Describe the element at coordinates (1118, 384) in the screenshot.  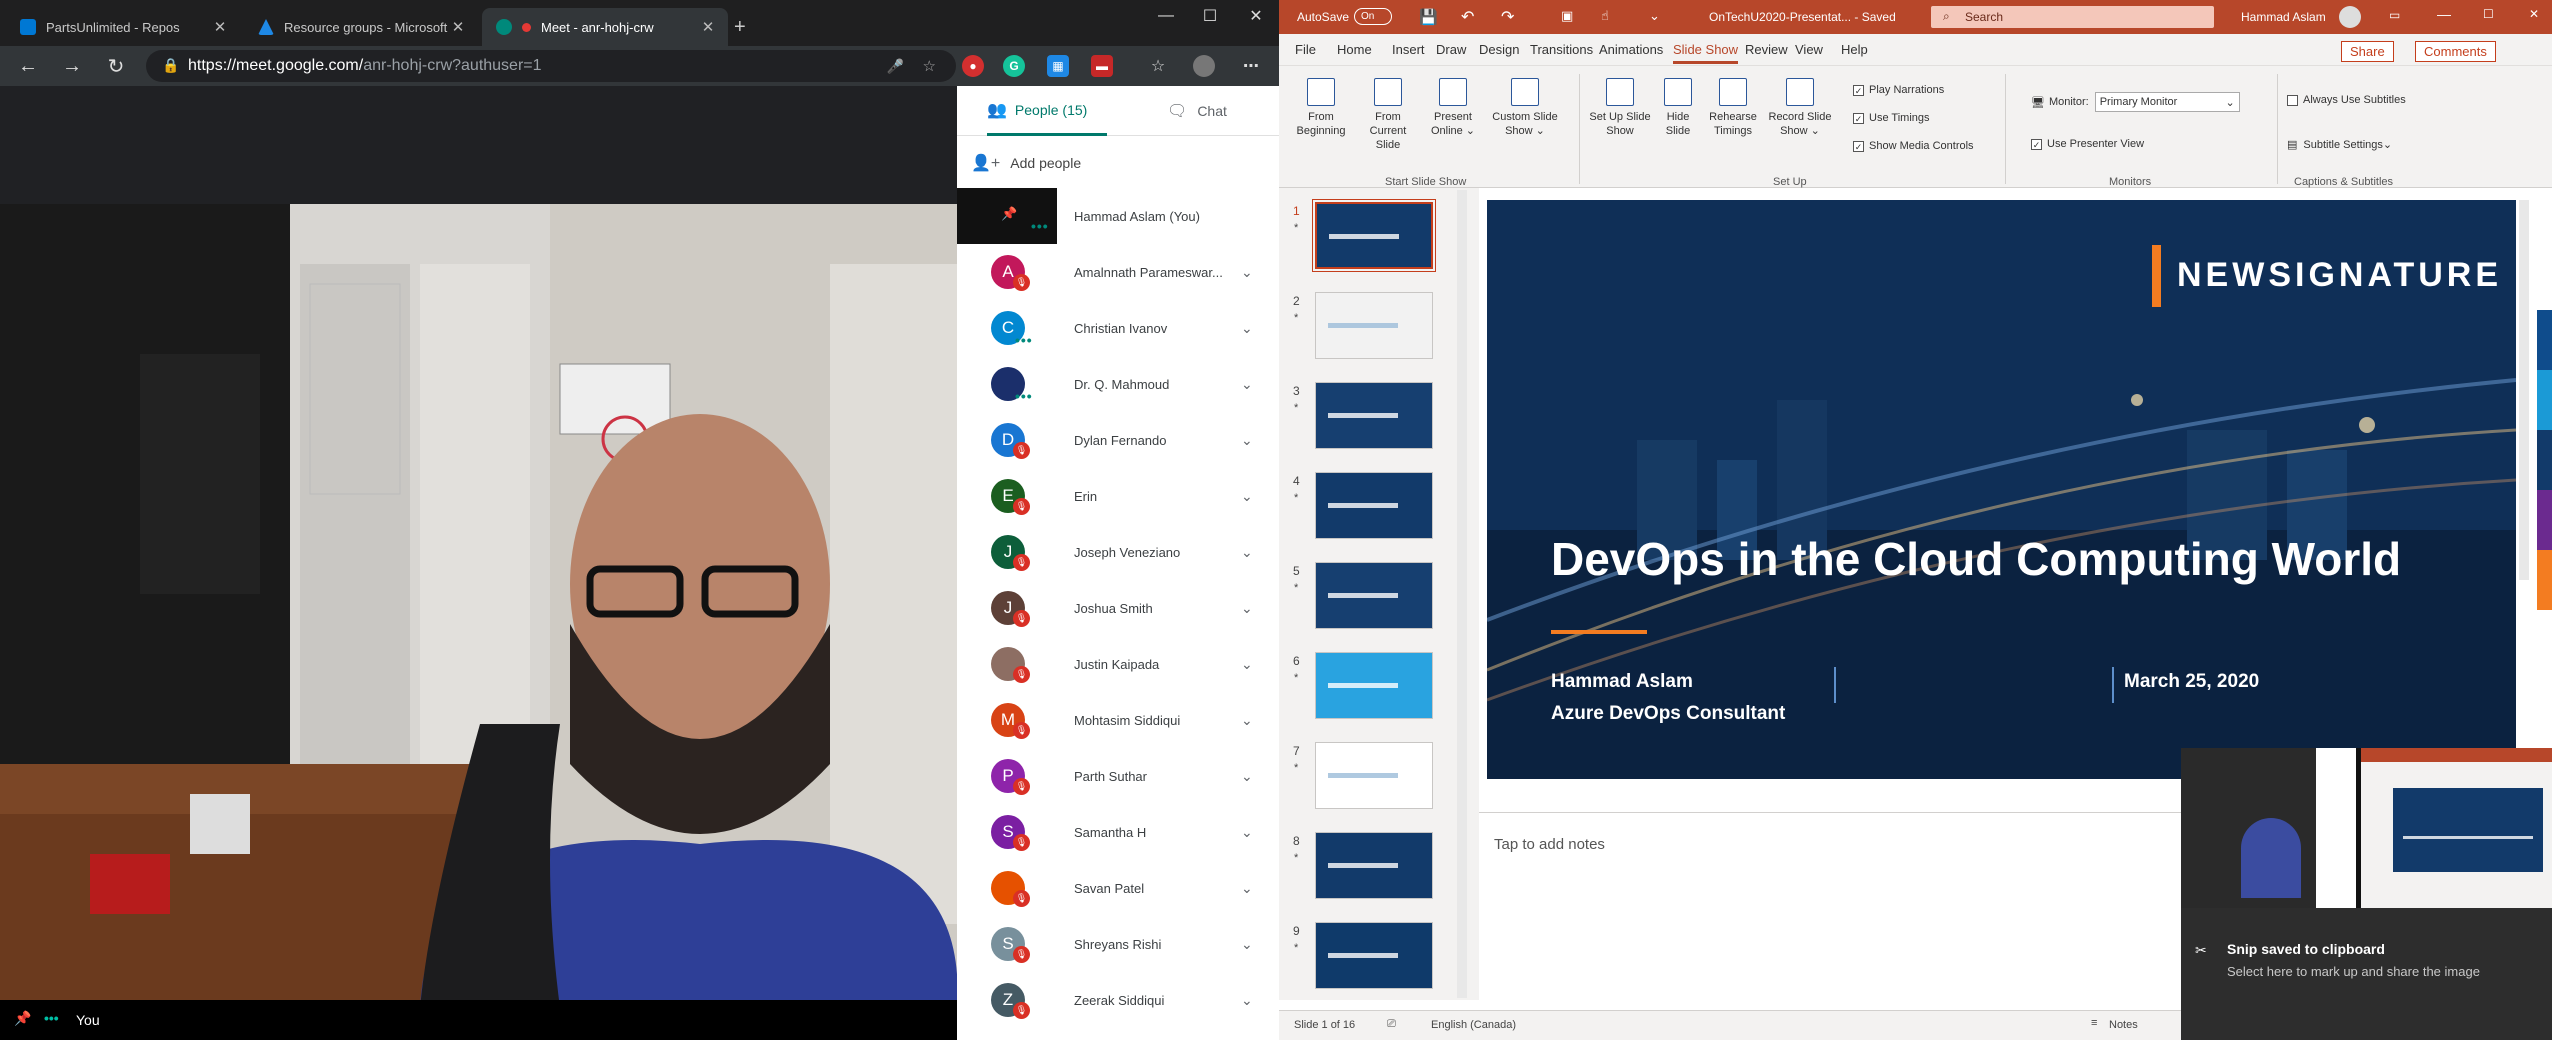
I see `participant-row: ••• Dr. Q. Mahmoud ⌄` at that location.